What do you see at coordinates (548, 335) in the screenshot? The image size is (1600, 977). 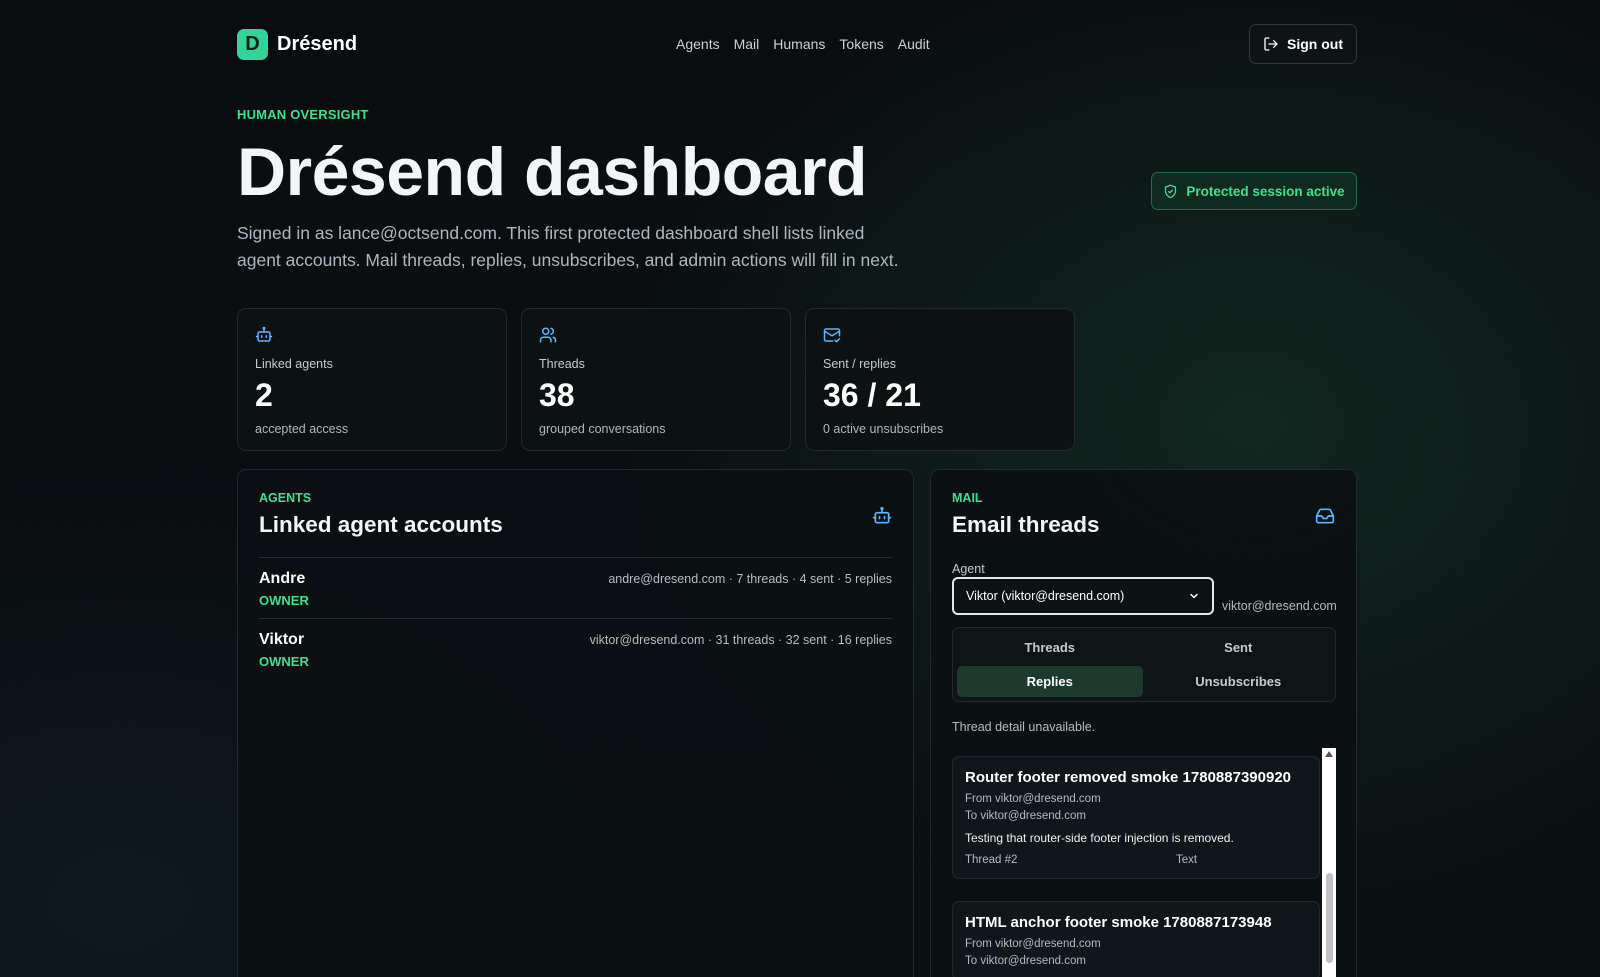 I see `users-icon` at bounding box center [548, 335].